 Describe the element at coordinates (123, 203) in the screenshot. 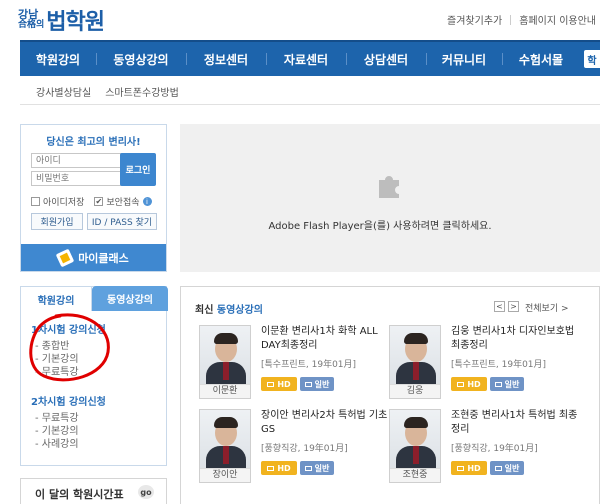

I see `secure-login-label: 보안접속` at that location.